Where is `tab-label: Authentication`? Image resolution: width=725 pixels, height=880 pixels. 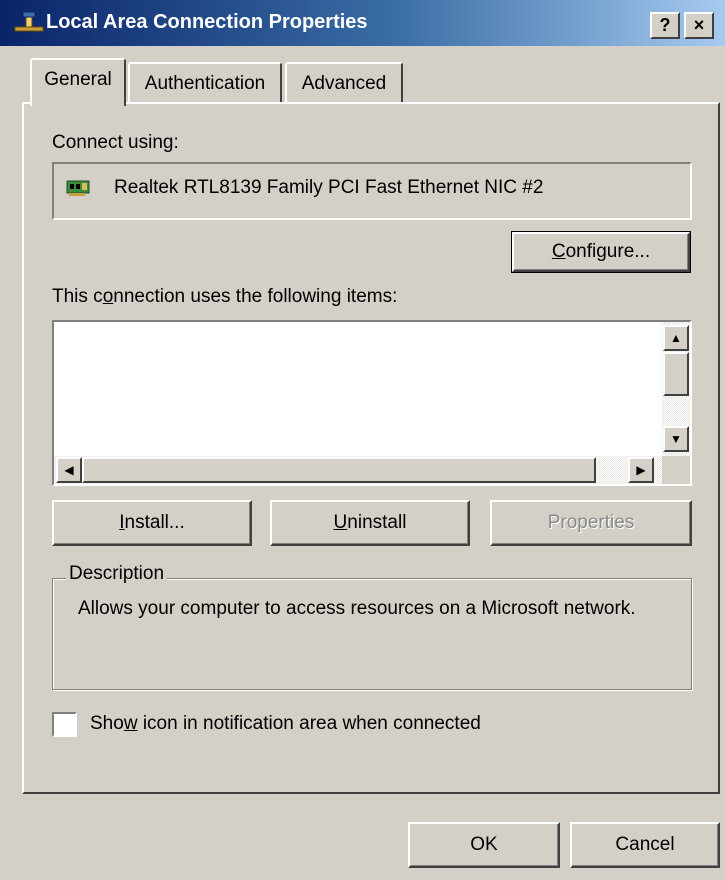 tab-label: Authentication is located at coordinates (205, 83).